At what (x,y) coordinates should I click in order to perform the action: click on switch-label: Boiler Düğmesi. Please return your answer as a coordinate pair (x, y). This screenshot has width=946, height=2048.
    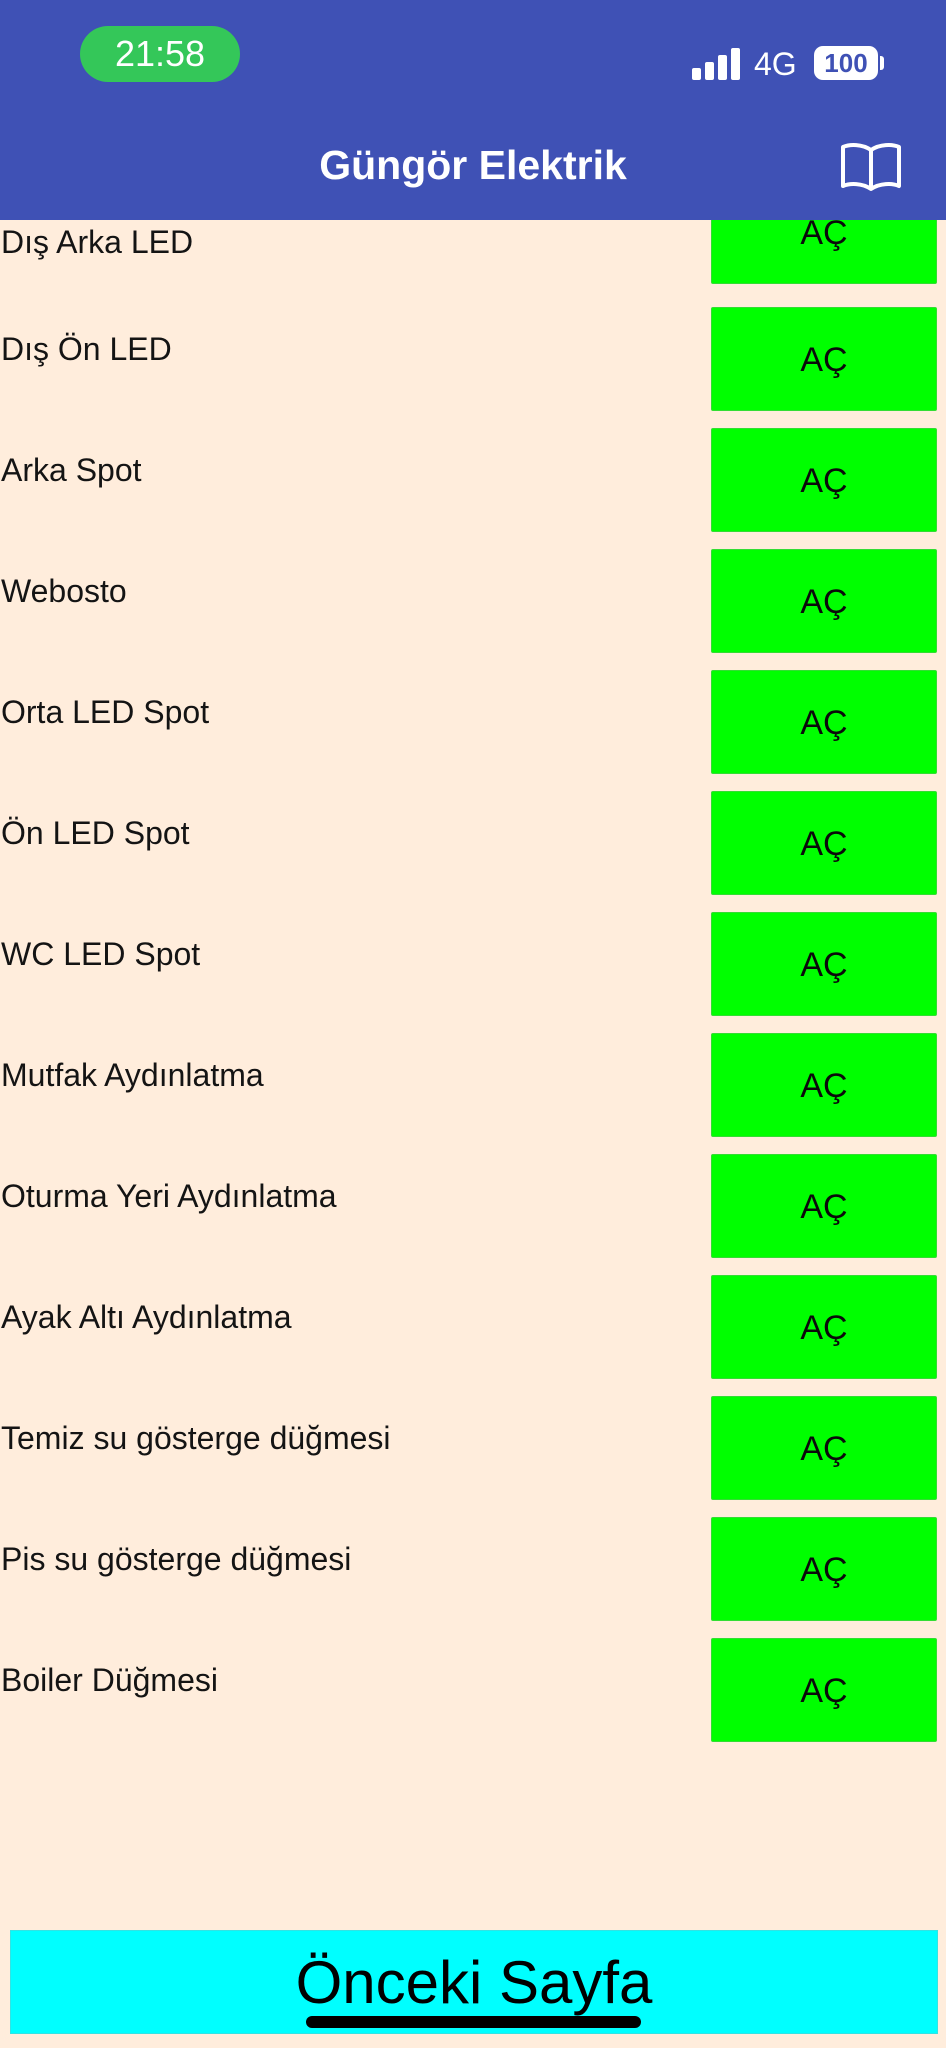
    Looking at the image, I should click on (109, 1680).